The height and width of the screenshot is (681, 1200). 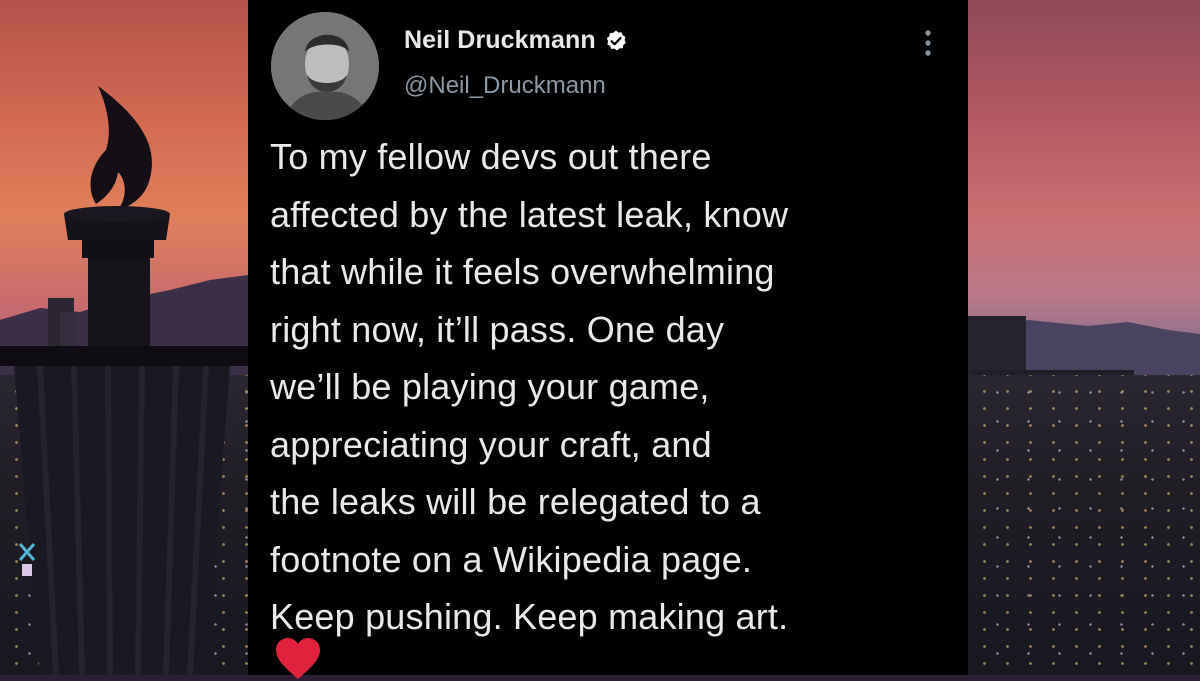 I want to click on tweet-text-line: footnote on a Wikipedia page., so click(x=511, y=559).